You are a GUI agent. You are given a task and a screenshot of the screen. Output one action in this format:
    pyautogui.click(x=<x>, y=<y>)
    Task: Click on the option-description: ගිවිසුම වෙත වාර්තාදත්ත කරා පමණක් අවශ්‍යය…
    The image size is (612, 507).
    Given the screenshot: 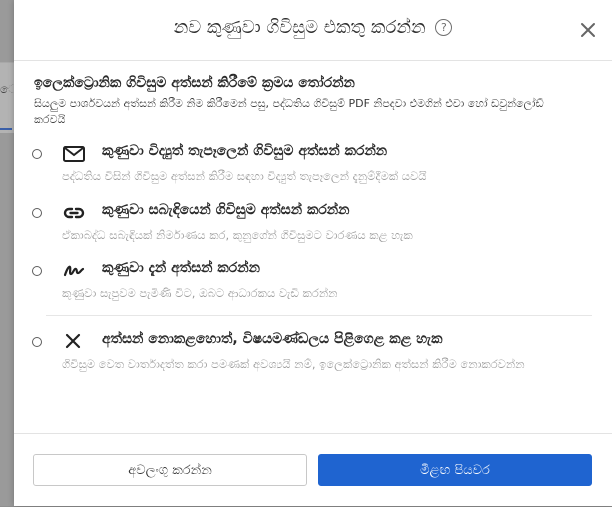 What is the action you would take?
    pyautogui.click(x=293, y=364)
    